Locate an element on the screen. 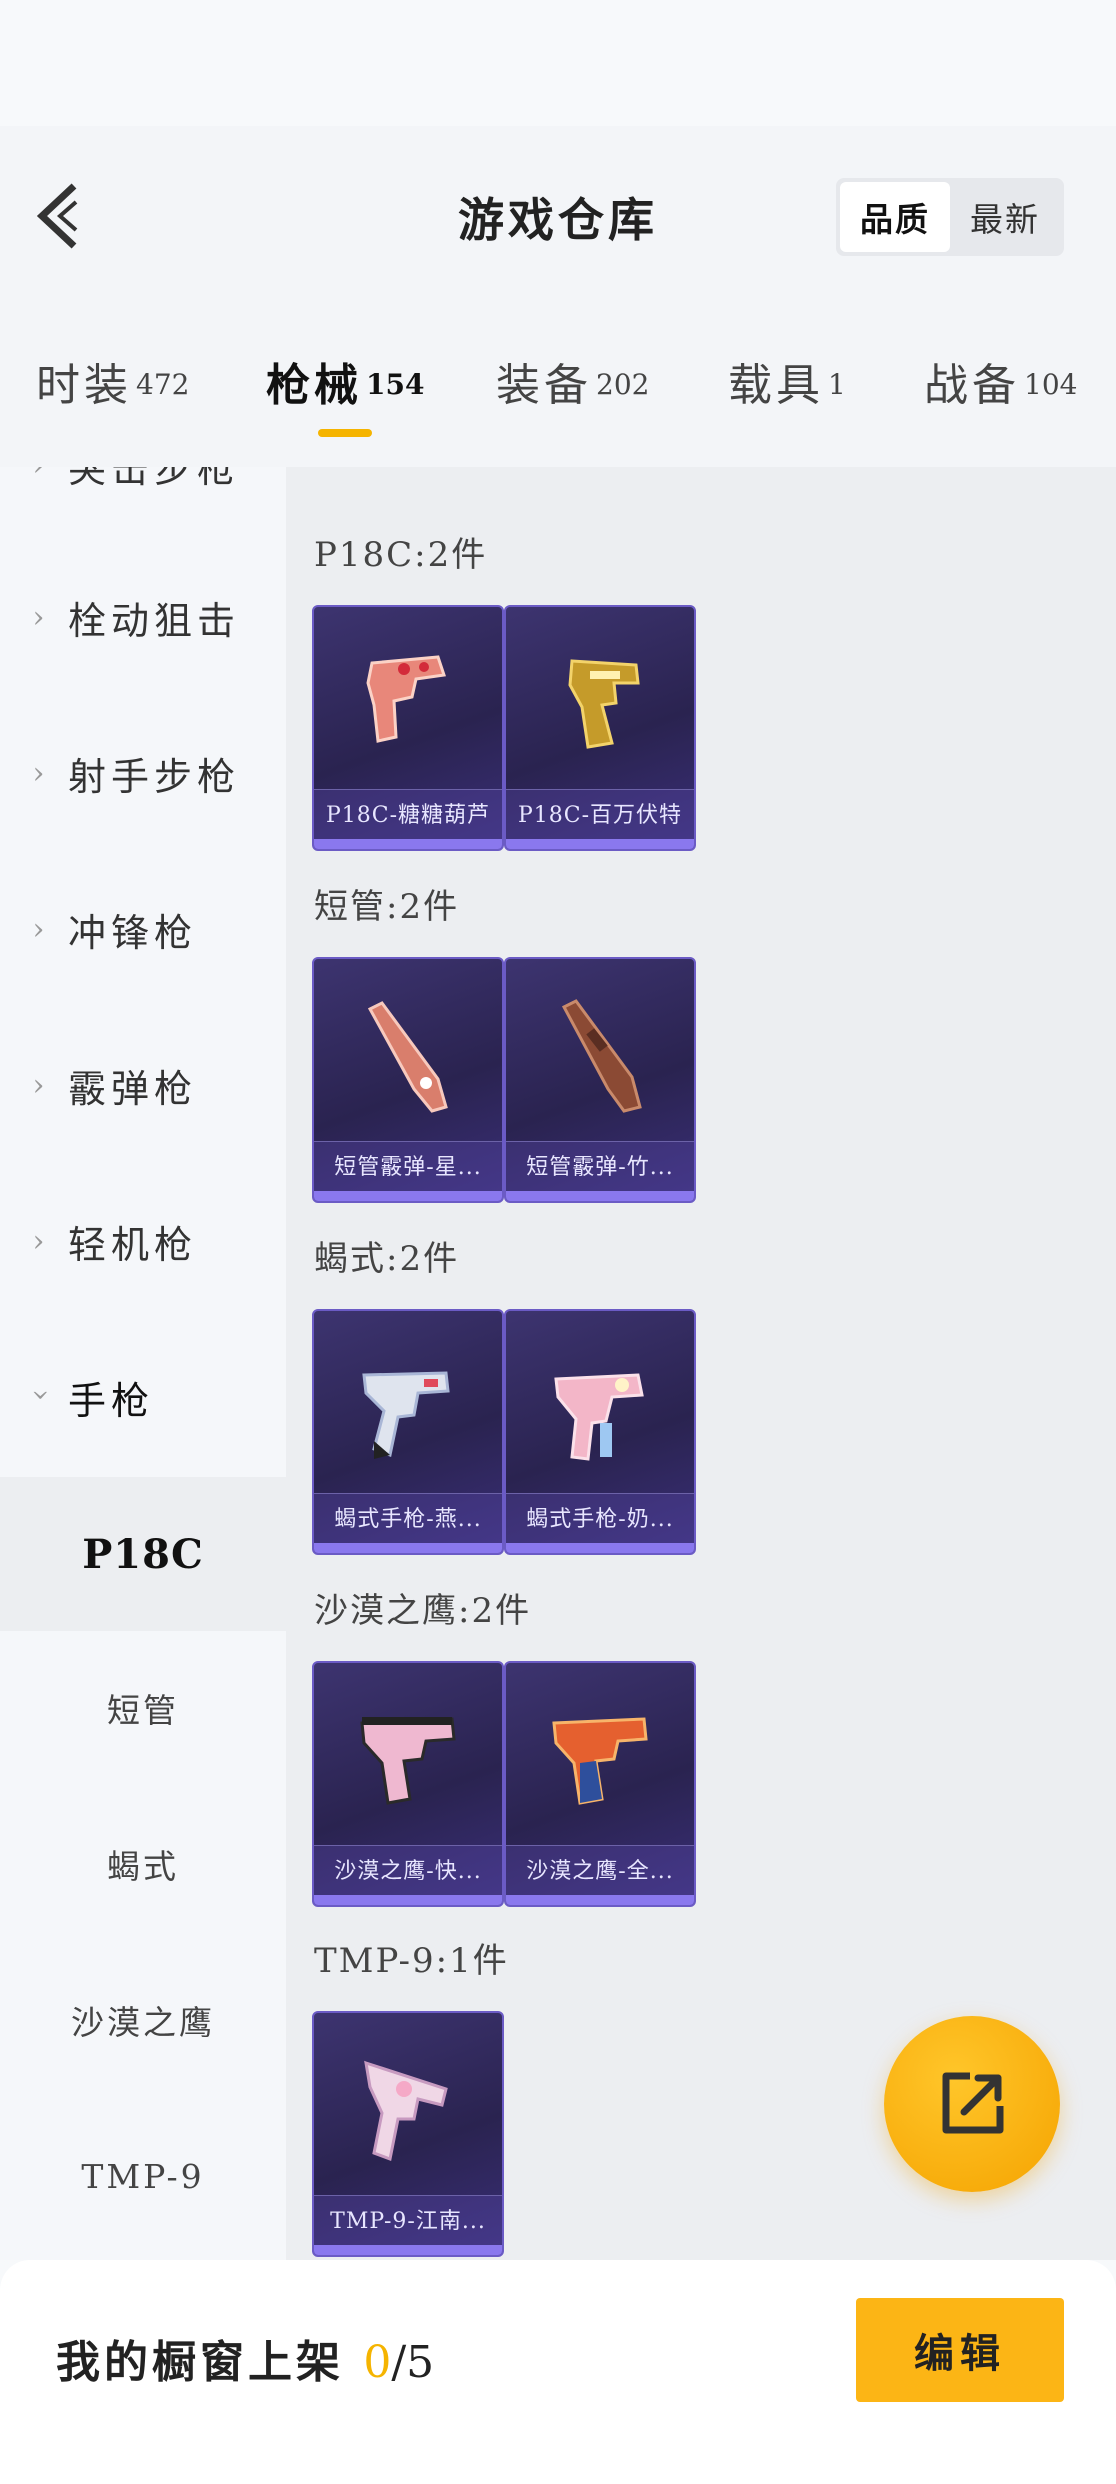 This screenshot has height=2484, width=1116. tab-label: 载具 is located at coordinates (776, 385).